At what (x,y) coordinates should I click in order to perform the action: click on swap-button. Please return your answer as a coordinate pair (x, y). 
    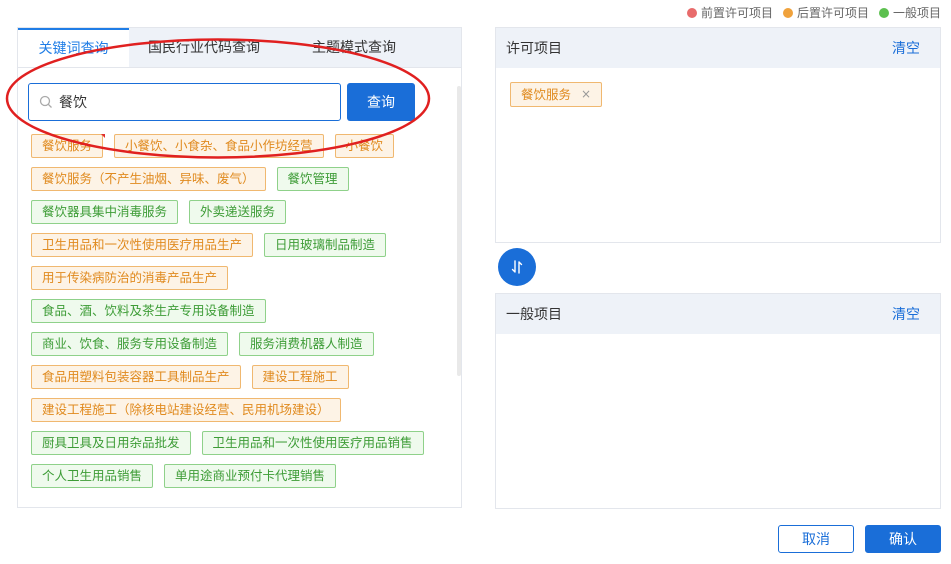
    Looking at the image, I should click on (517, 267).